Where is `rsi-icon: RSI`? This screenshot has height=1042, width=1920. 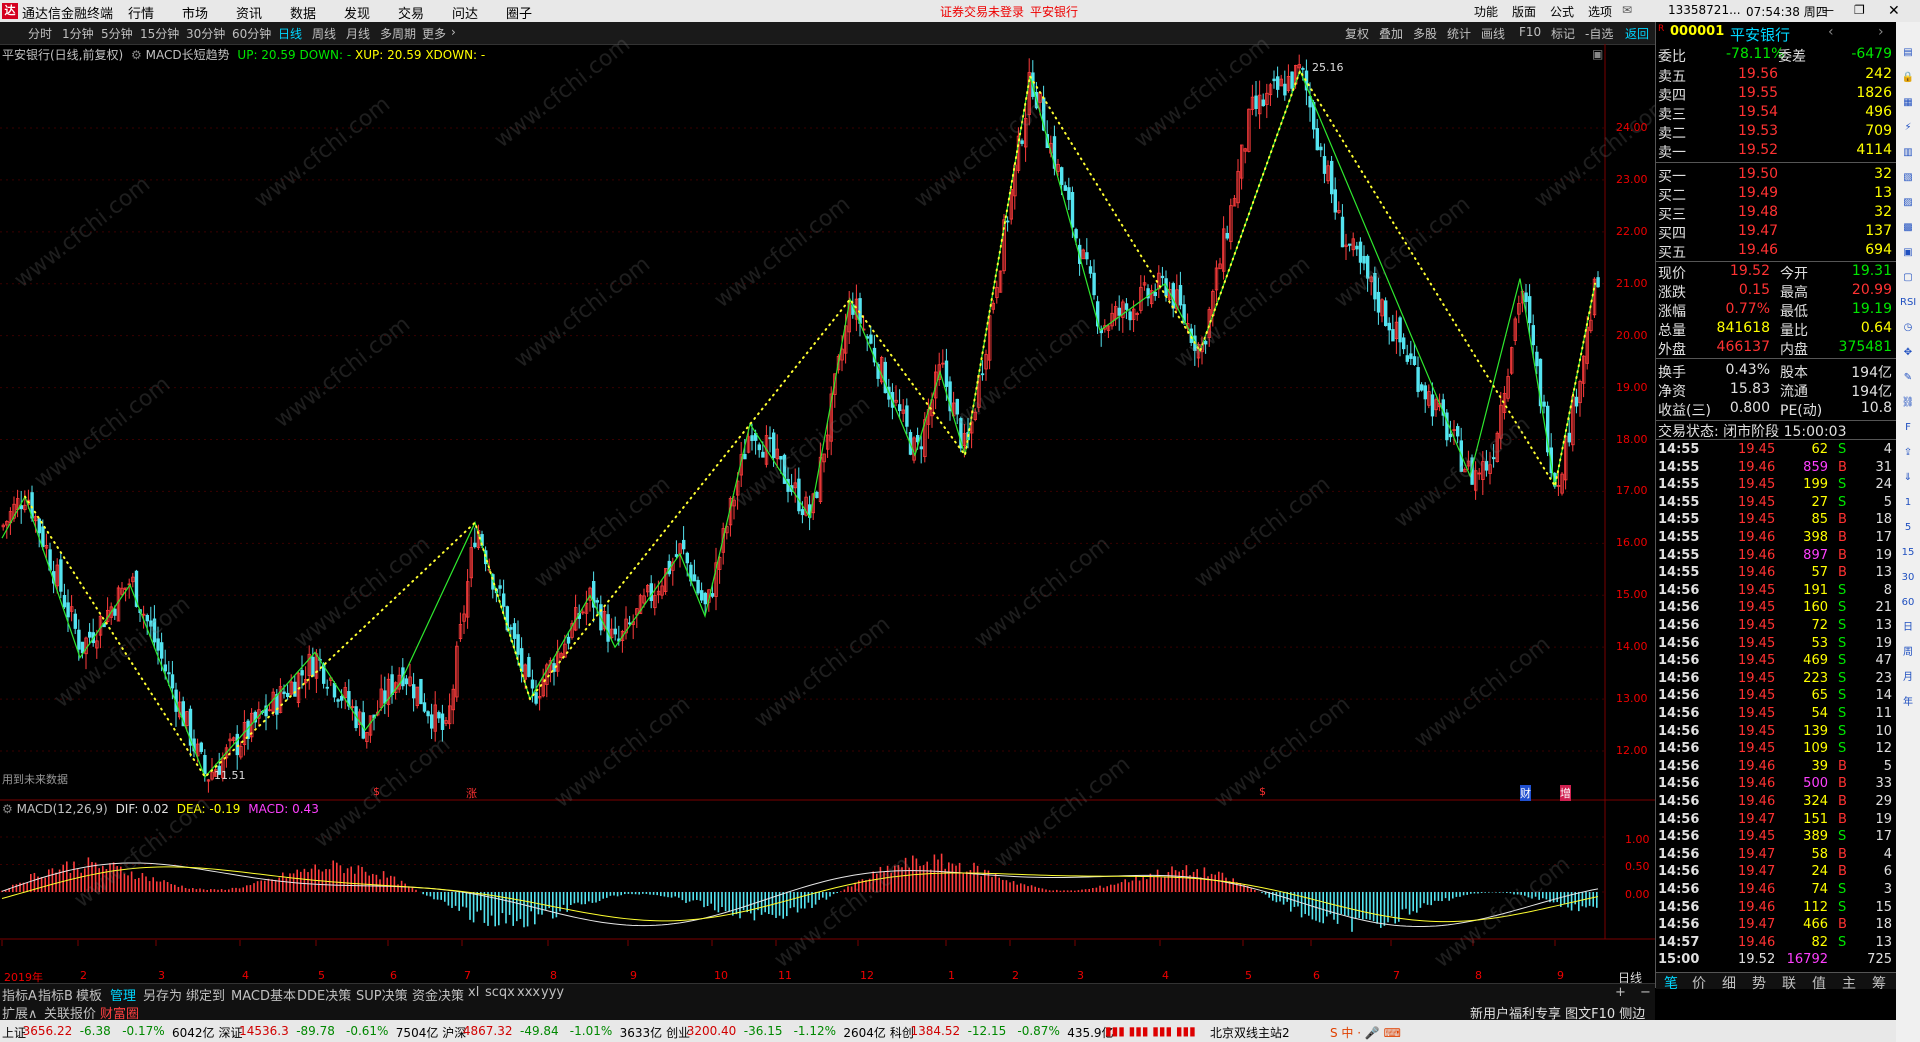
rsi-icon: RSI is located at coordinates (1908, 303).